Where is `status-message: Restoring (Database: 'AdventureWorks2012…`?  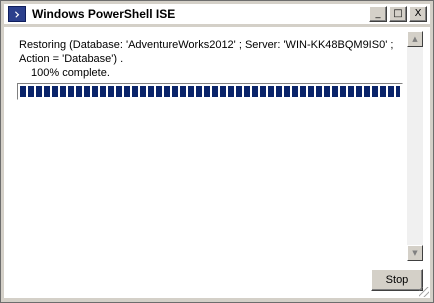
status-message: Restoring (Database: 'AdventureWorks2012… is located at coordinates (209, 59).